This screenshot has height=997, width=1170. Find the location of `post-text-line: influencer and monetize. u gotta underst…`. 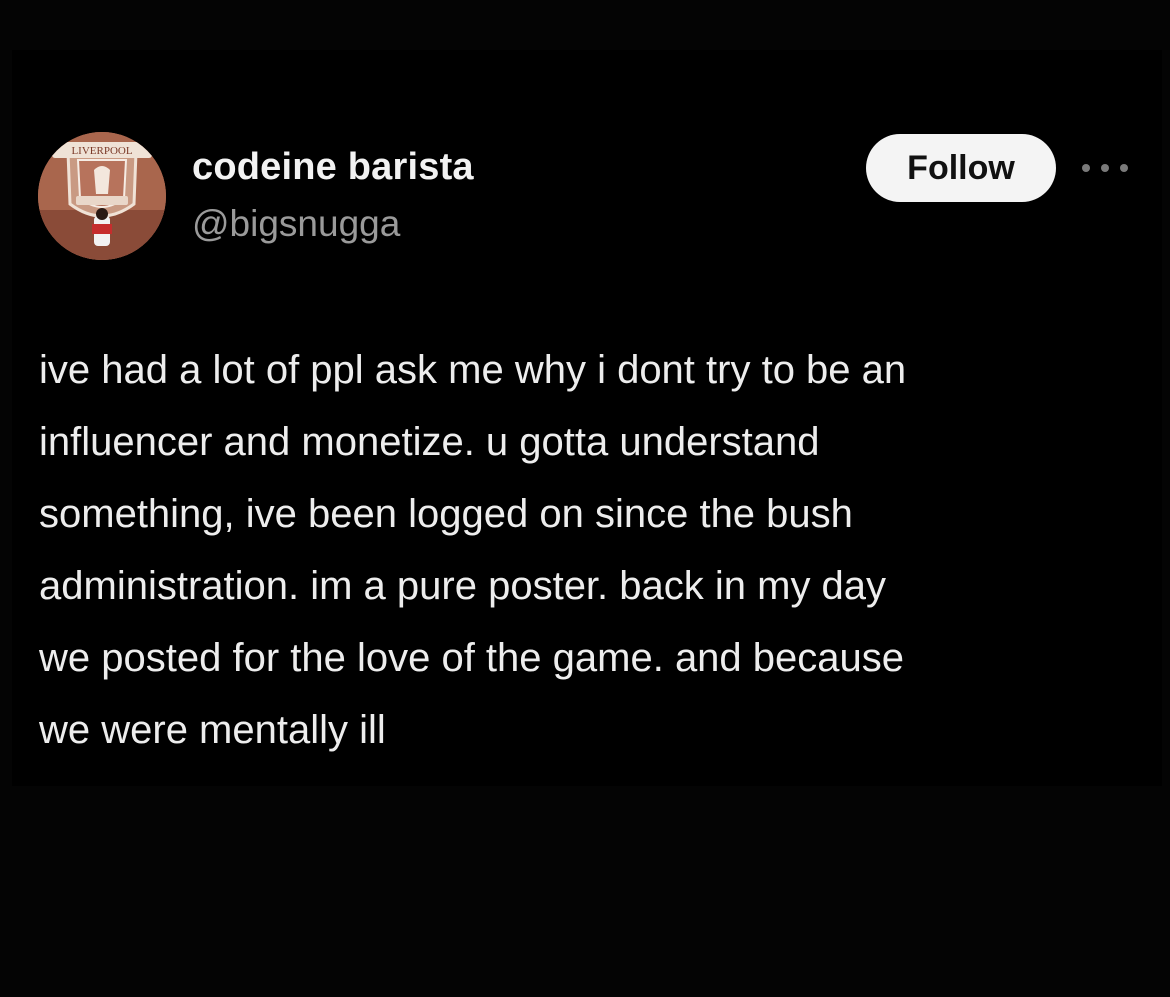

post-text-line: influencer and monetize. u gotta underst… is located at coordinates (429, 442).